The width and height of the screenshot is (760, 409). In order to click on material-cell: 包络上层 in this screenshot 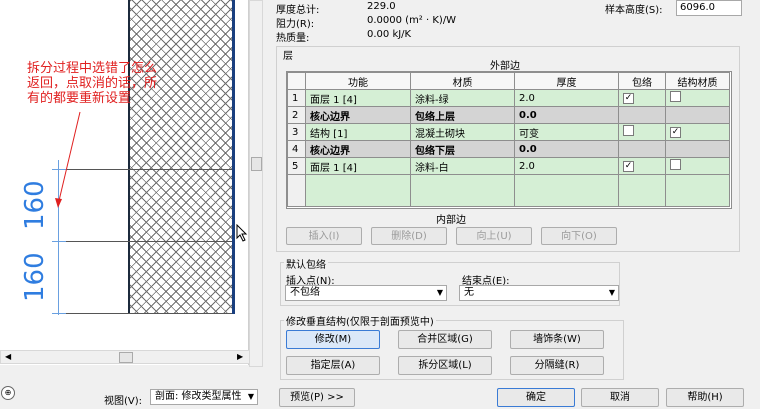, I will do `click(462, 115)`.